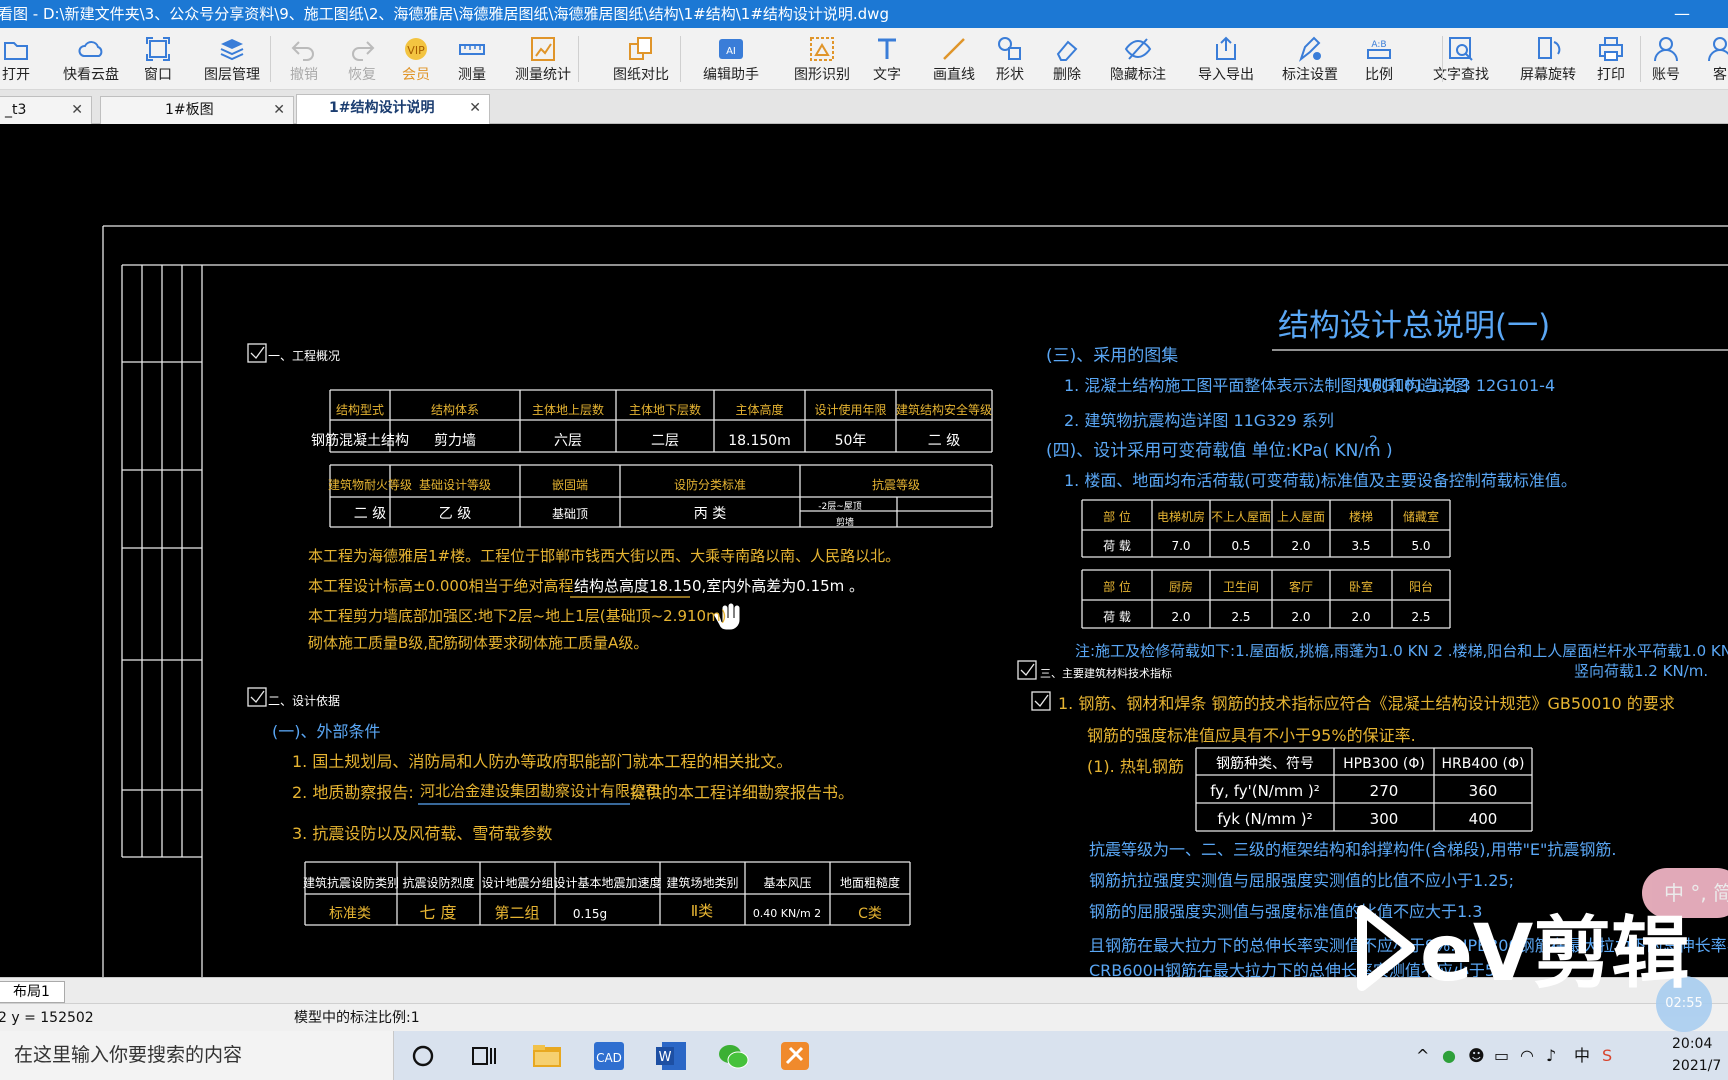 This screenshot has height=1080, width=1728. Describe the element at coordinates (850, 409) in the screenshot. I see `table-header: 设计使用年限` at that location.